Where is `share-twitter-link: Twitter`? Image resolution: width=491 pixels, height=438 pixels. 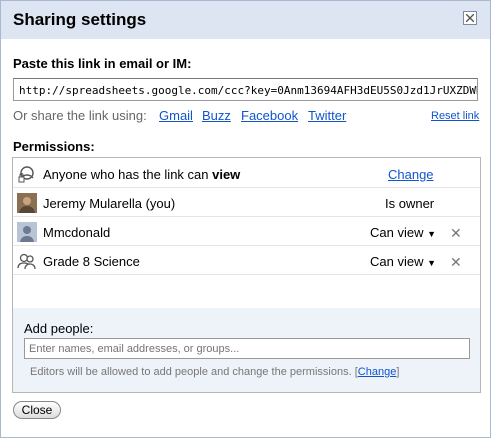 share-twitter-link: Twitter is located at coordinates (327, 115).